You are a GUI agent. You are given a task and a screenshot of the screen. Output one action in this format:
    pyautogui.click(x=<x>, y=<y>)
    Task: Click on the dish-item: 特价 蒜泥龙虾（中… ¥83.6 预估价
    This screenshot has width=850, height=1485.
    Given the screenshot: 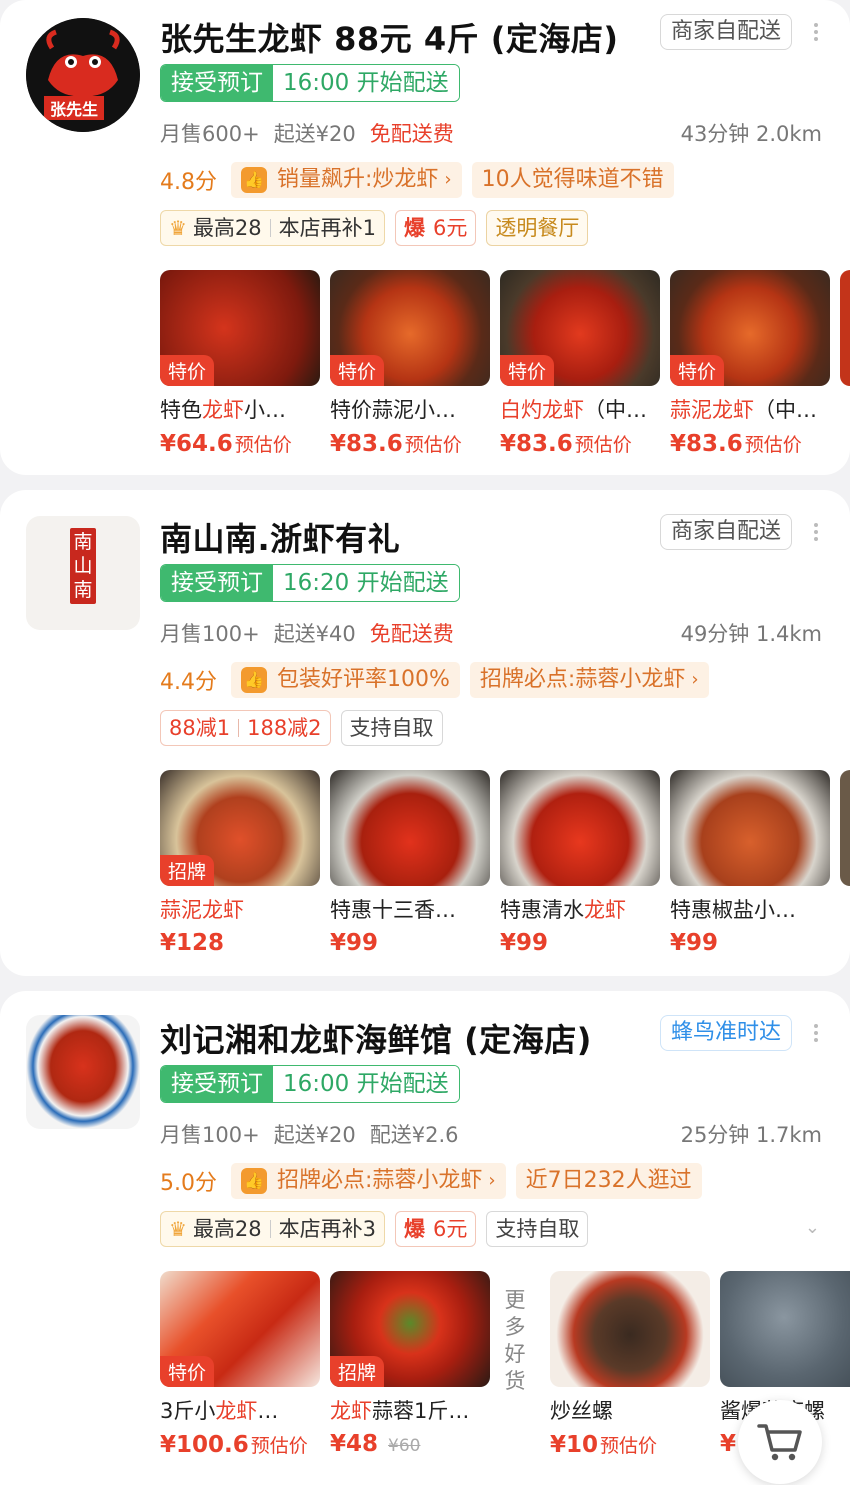 What is the action you would take?
    pyautogui.click(x=750, y=363)
    